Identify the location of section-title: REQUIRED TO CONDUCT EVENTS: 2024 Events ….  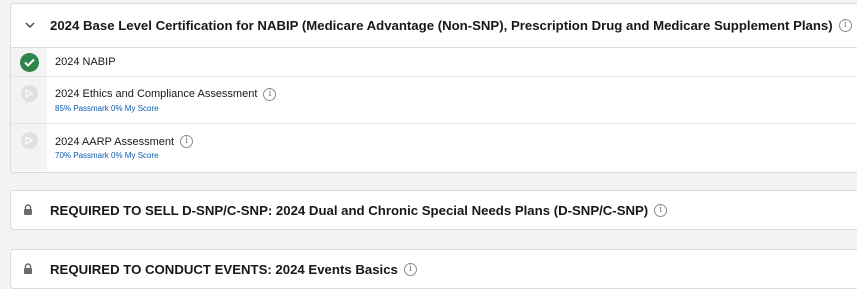
(224, 269).